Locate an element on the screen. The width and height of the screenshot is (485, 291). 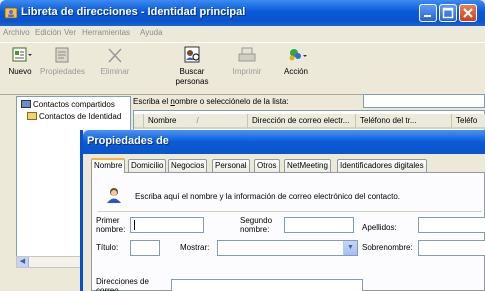
email-input is located at coordinates (267, 285).